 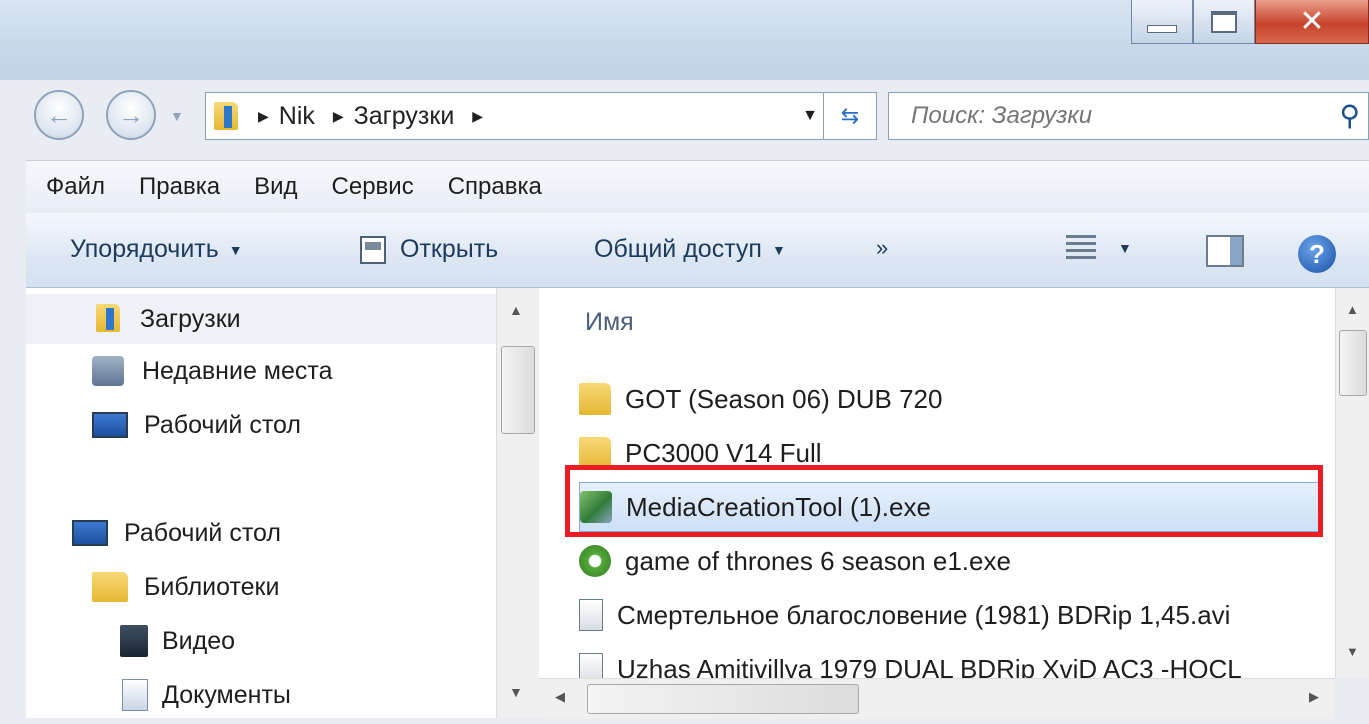 I want to click on nav-item-label: Библиотеки, so click(x=212, y=586).